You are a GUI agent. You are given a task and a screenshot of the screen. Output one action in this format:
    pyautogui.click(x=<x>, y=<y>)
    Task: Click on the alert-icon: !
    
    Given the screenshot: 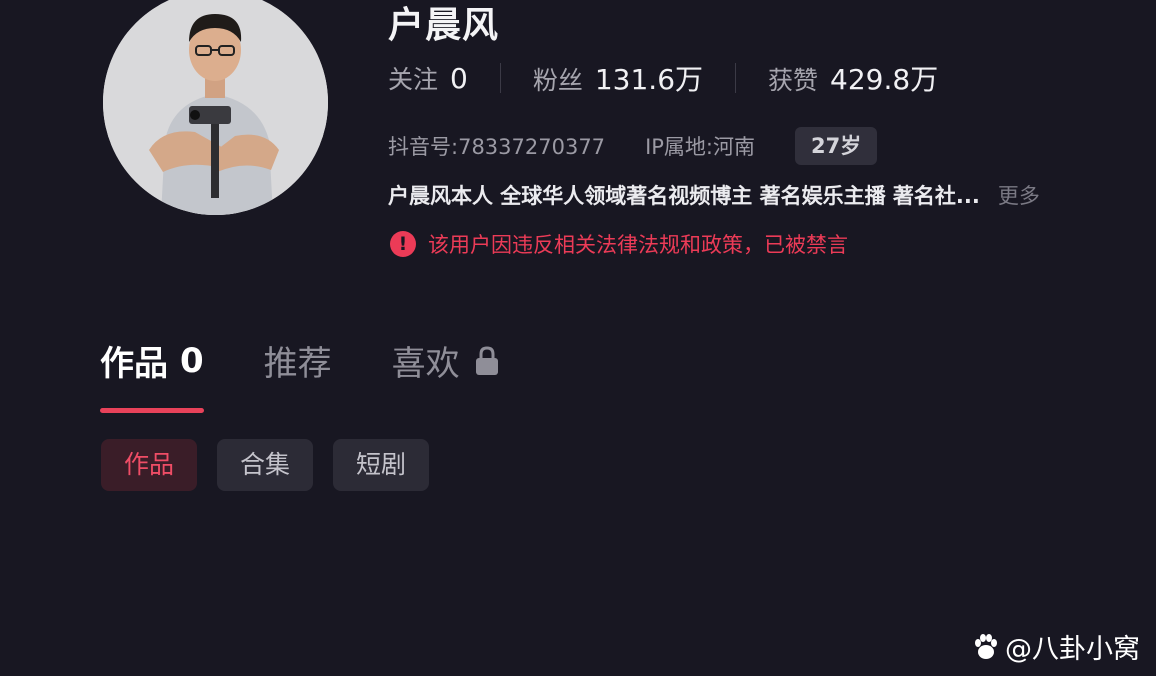 What is the action you would take?
    pyautogui.click(x=403, y=244)
    